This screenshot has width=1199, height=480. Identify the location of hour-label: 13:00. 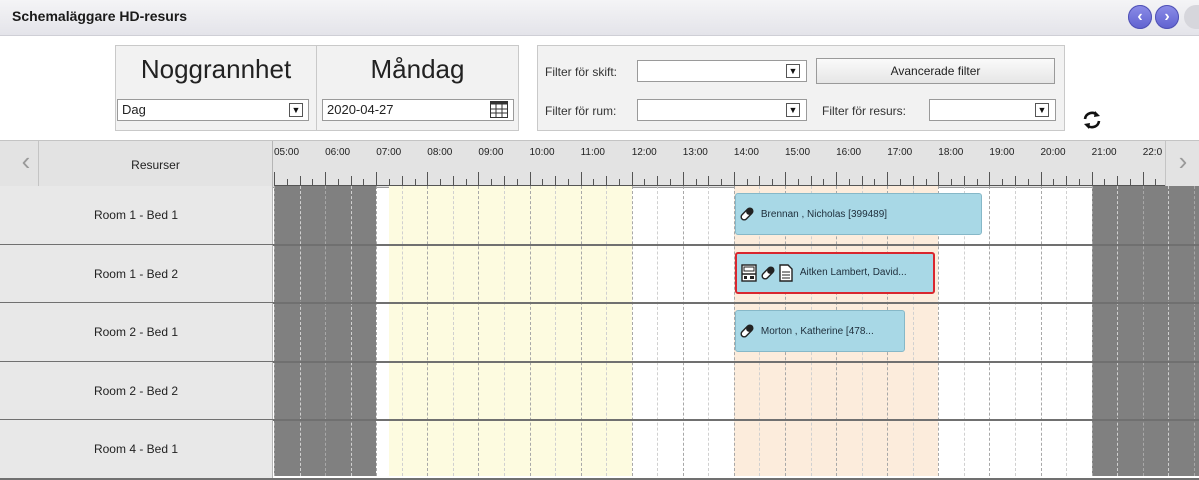
(695, 152).